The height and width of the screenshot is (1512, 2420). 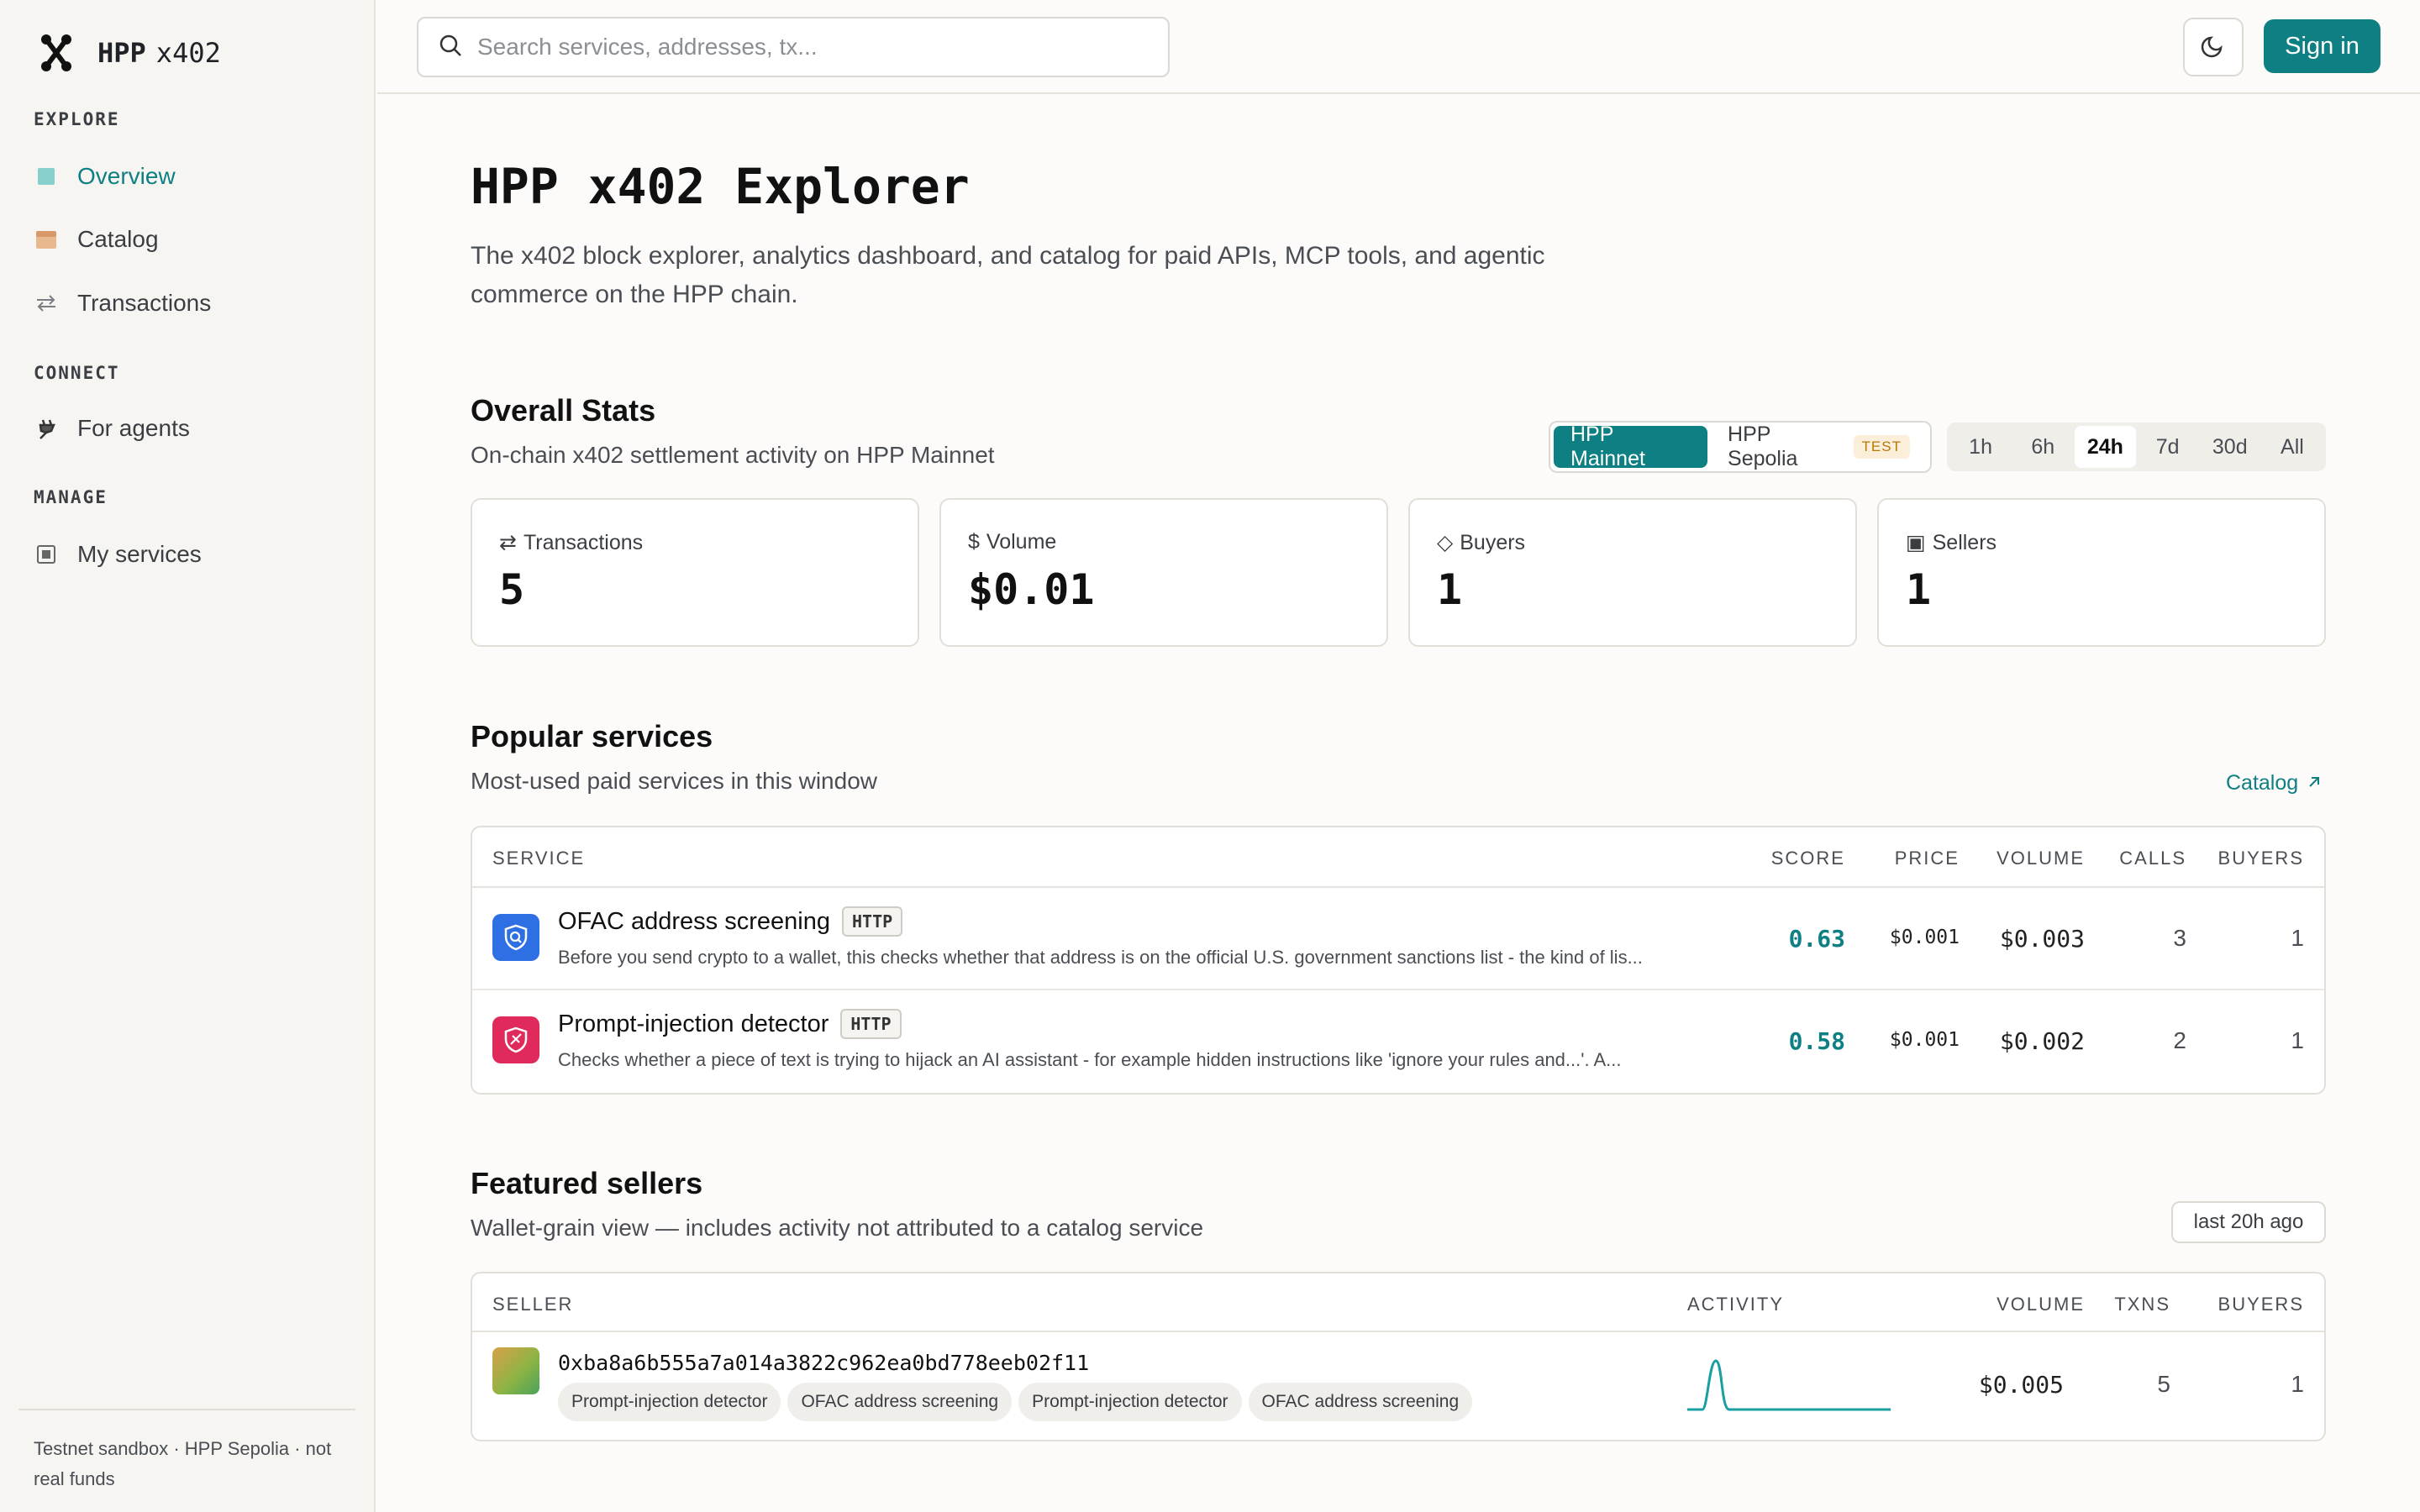 What do you see at coordinates (871, 1024) in the screenshot?
I see `http-badge: HTTP` at bounding box center [871, 1024].